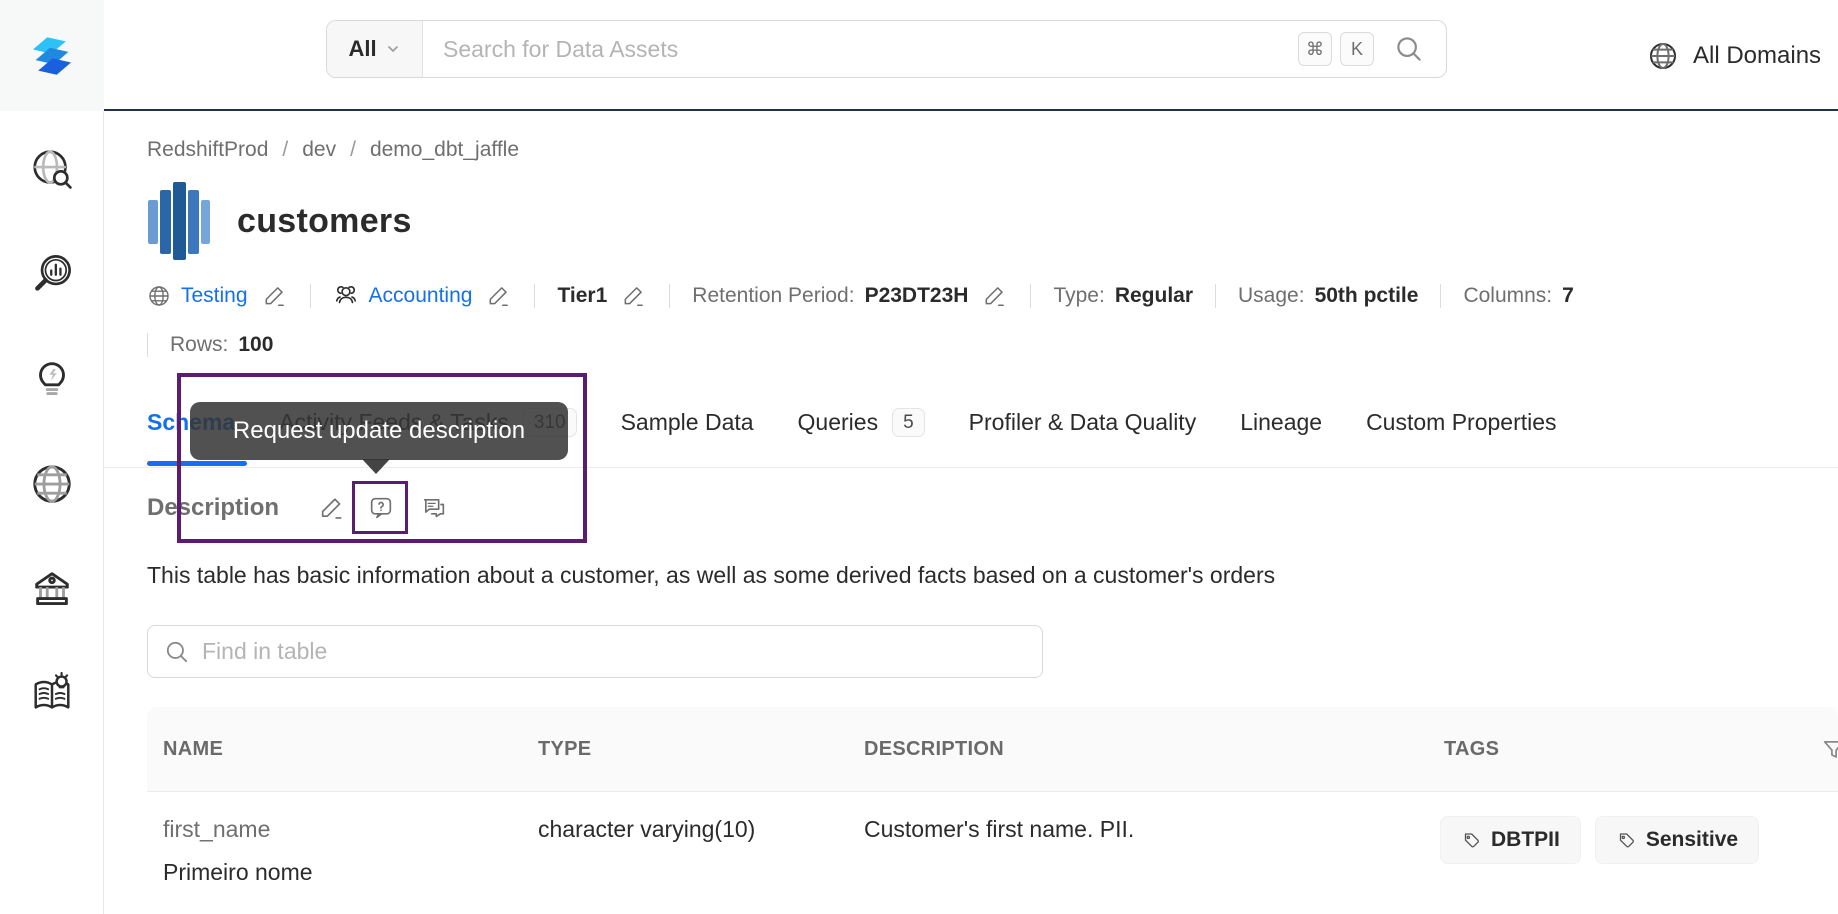  What do you see at coordinates (1829, 750) in the screenshot?
I see `filter-icon` at bounding box center [1829, 750].